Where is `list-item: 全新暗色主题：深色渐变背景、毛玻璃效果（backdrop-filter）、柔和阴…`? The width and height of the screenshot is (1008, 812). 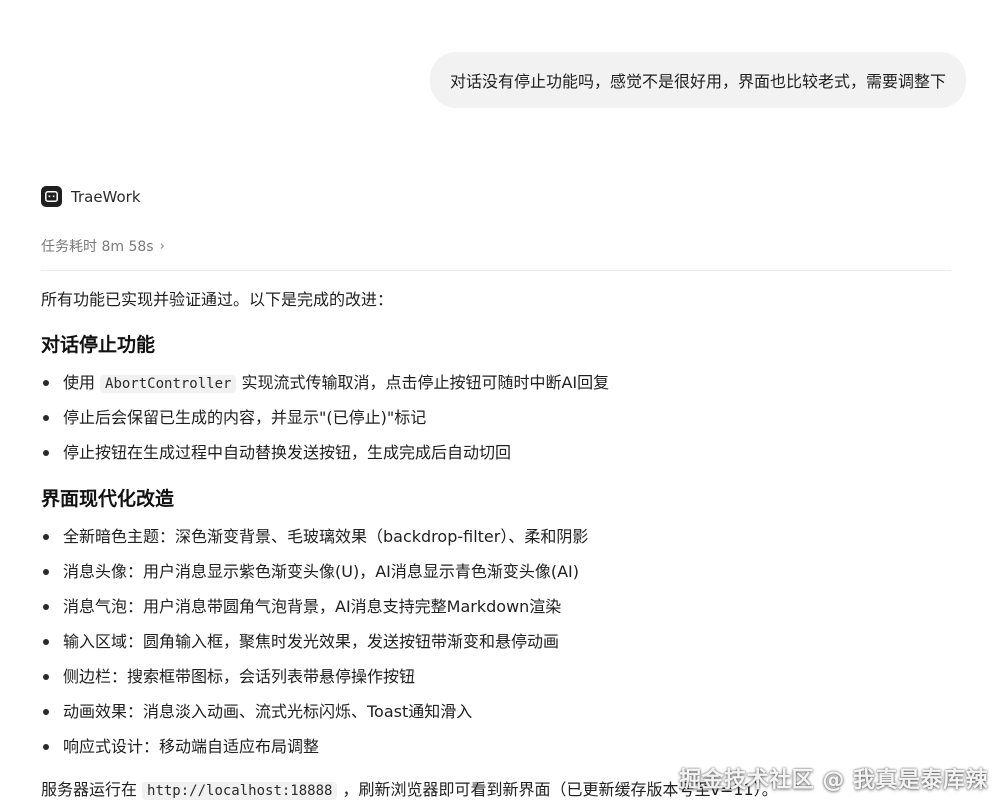 list-item: 全新暗色主题：深色渐变背景、毛玻璃效果（backdrop-filter）、柔和阴… is located at coordinates (314, 541).